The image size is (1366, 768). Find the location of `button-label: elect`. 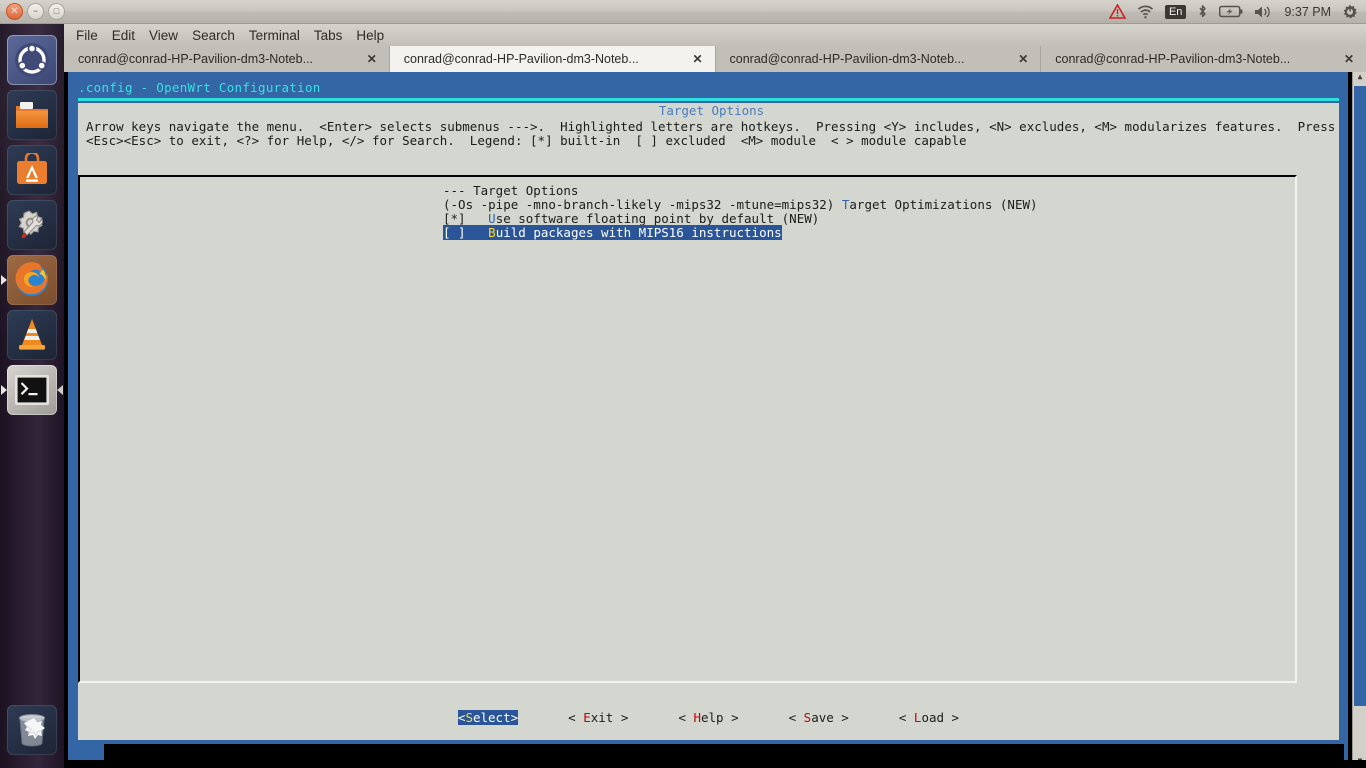

button-label: elect is located at coordinates (491, 717).